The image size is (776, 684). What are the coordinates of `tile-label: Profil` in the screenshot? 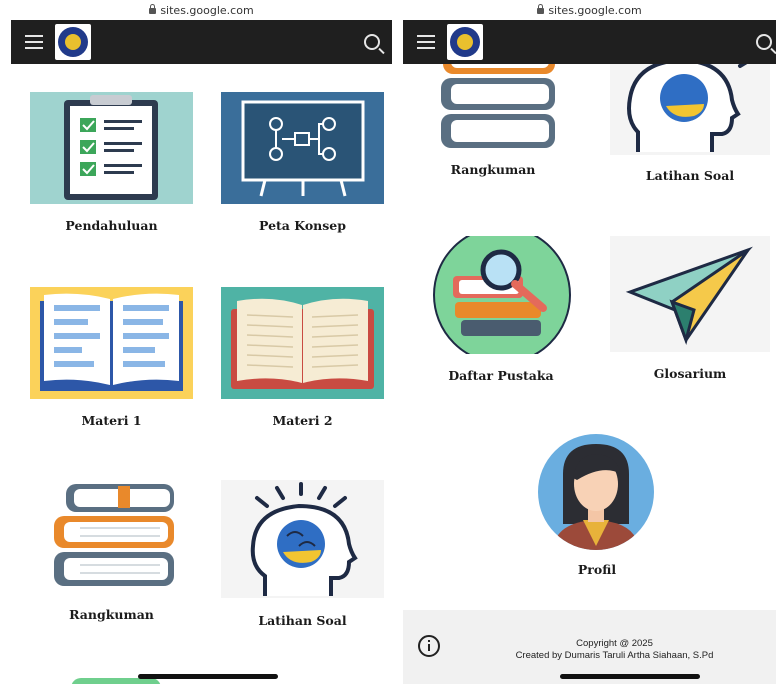 It's located at (597, 569).